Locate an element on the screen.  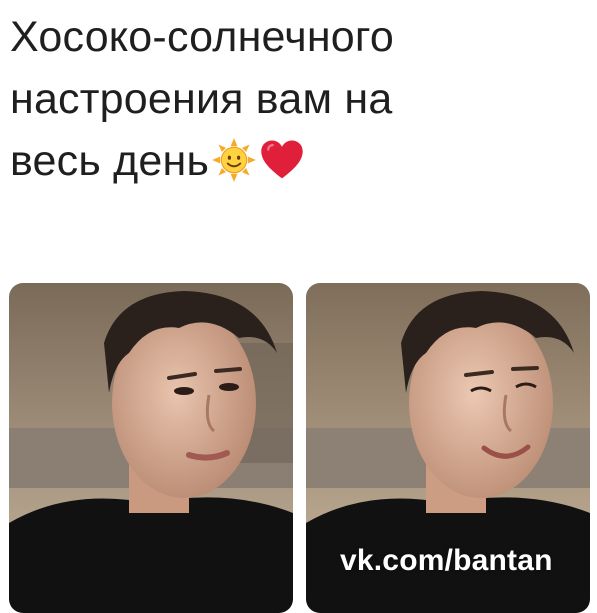
post-text-line-2: настроения вам на is located at coordinates (201, 99).